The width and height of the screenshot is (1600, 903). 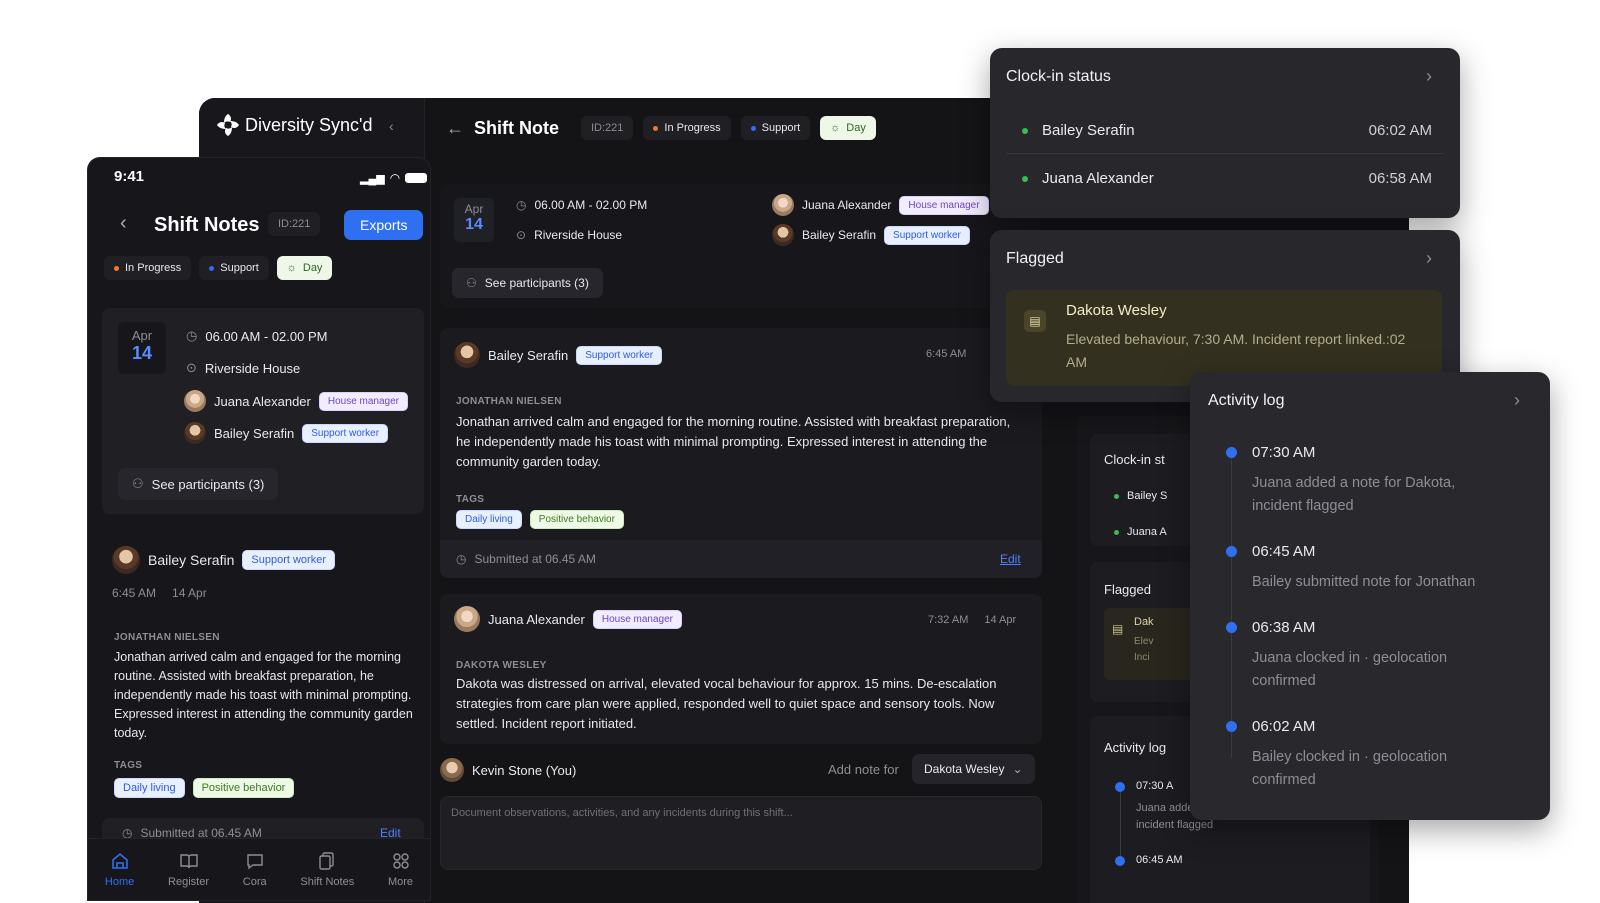 I want to click on clockin-mini-name: Bailey S, so click(x=1147, y=496).